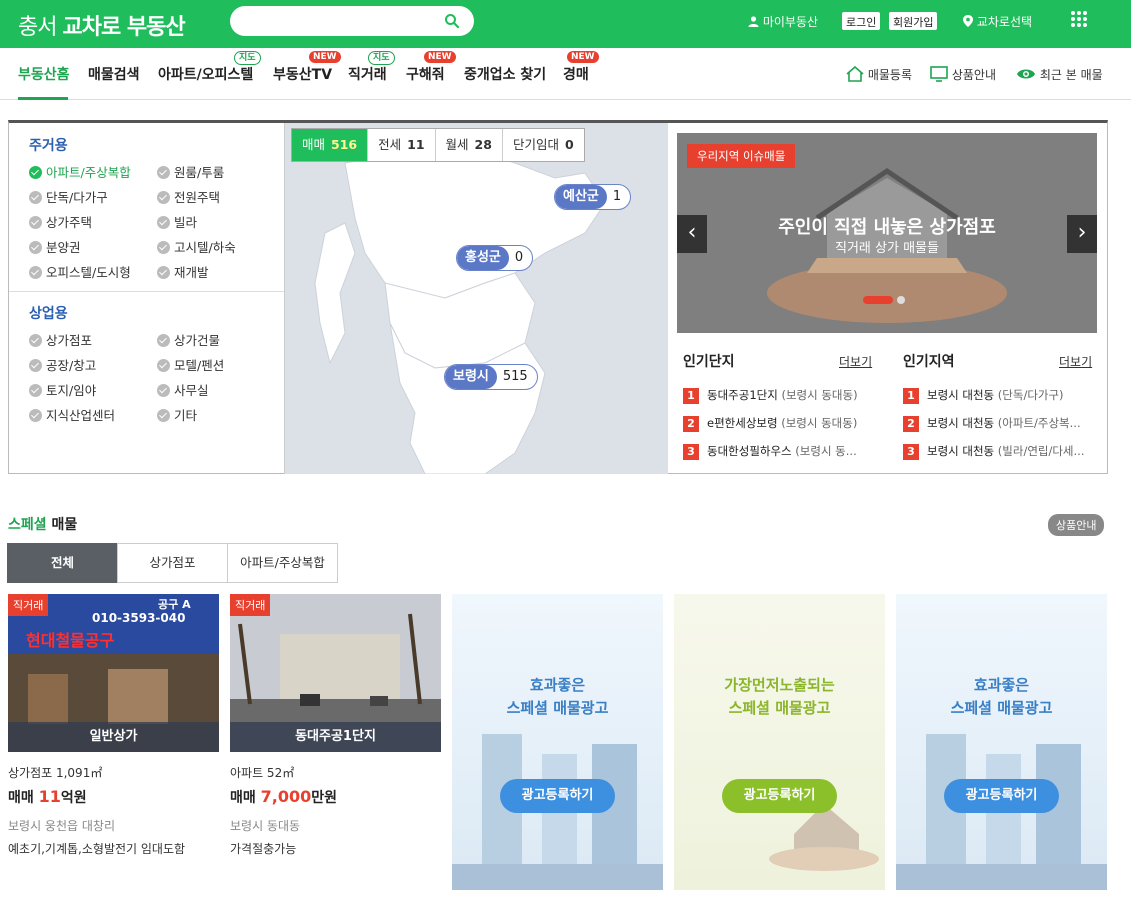  Describe the element at coordinates (1079, 19) in the screenshot. I see `apps-grid-icon` at that location.